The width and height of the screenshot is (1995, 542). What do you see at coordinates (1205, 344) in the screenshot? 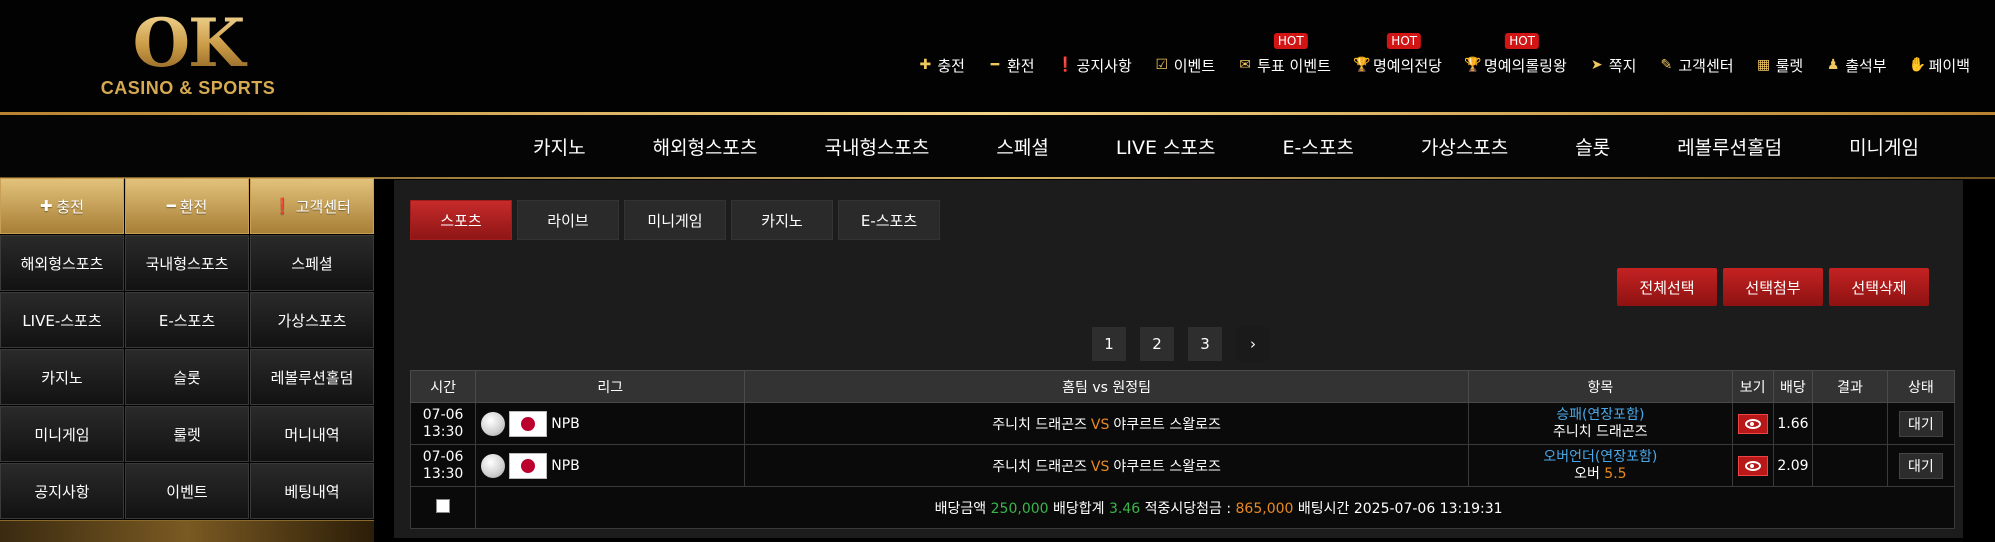
I see `page-button: 3` at bounding box center [1205, 344].